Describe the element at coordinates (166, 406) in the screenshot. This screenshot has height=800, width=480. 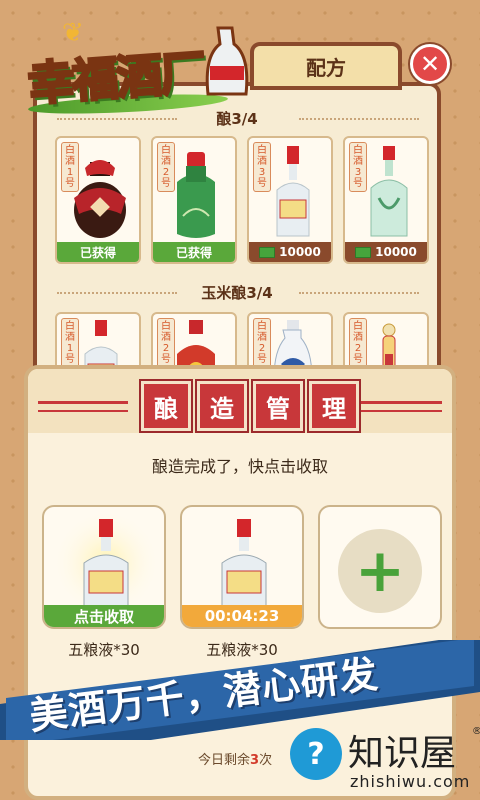
I see `title-char: 酿` at that location.